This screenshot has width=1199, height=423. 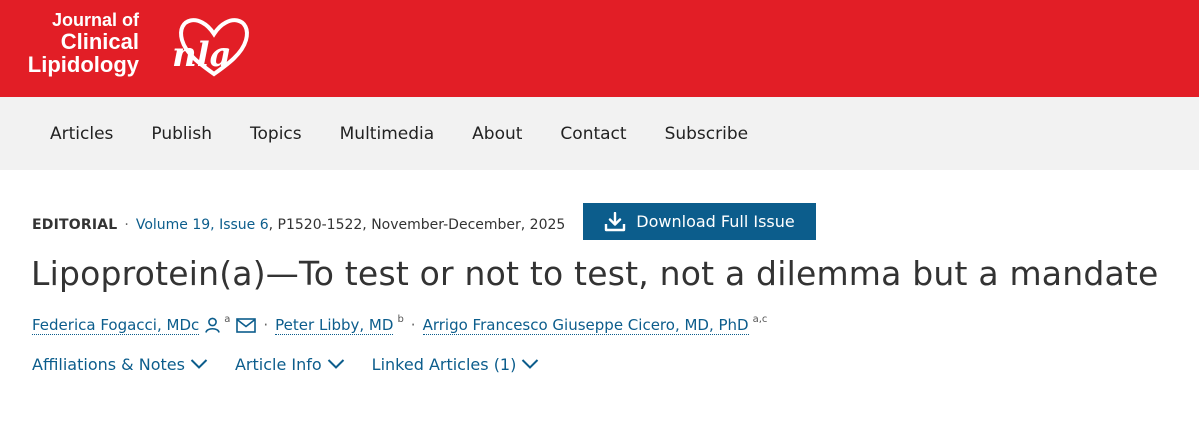 What do you see at coordinates (108, 364) in the screenshot?
I see `toggle-label: Affiliations & Notes` at bounding box center [108, 364].